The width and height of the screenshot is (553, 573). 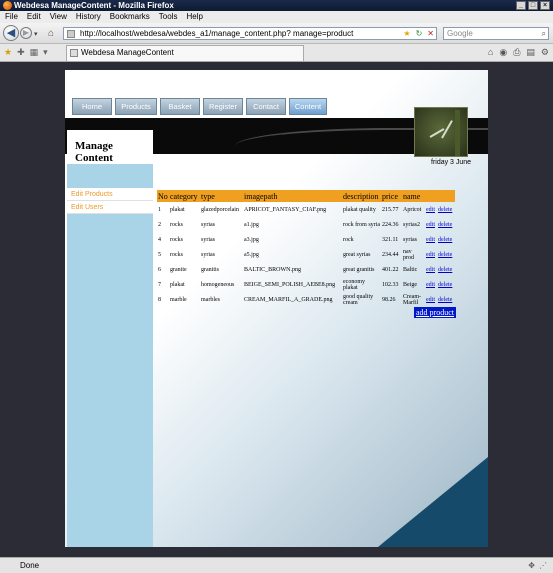 What do you see at coordinates (408, 254) in the screenshot?
I see `cell-name: nav prod` at bounding box center [408, 254].